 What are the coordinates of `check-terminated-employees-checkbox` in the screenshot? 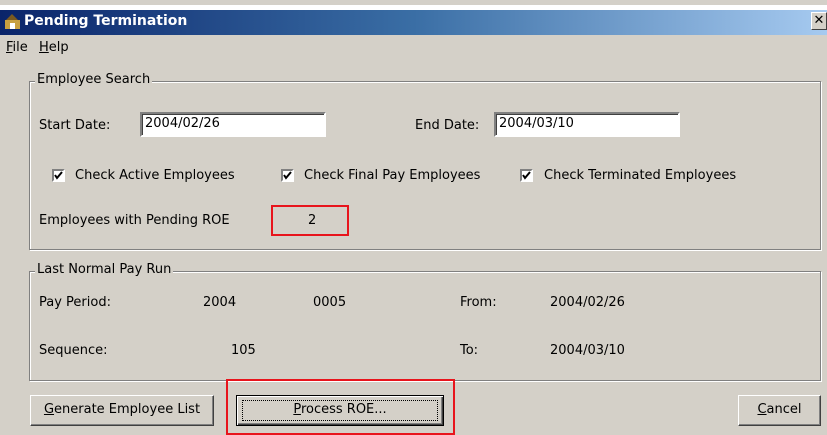 It's located at (526, 175).